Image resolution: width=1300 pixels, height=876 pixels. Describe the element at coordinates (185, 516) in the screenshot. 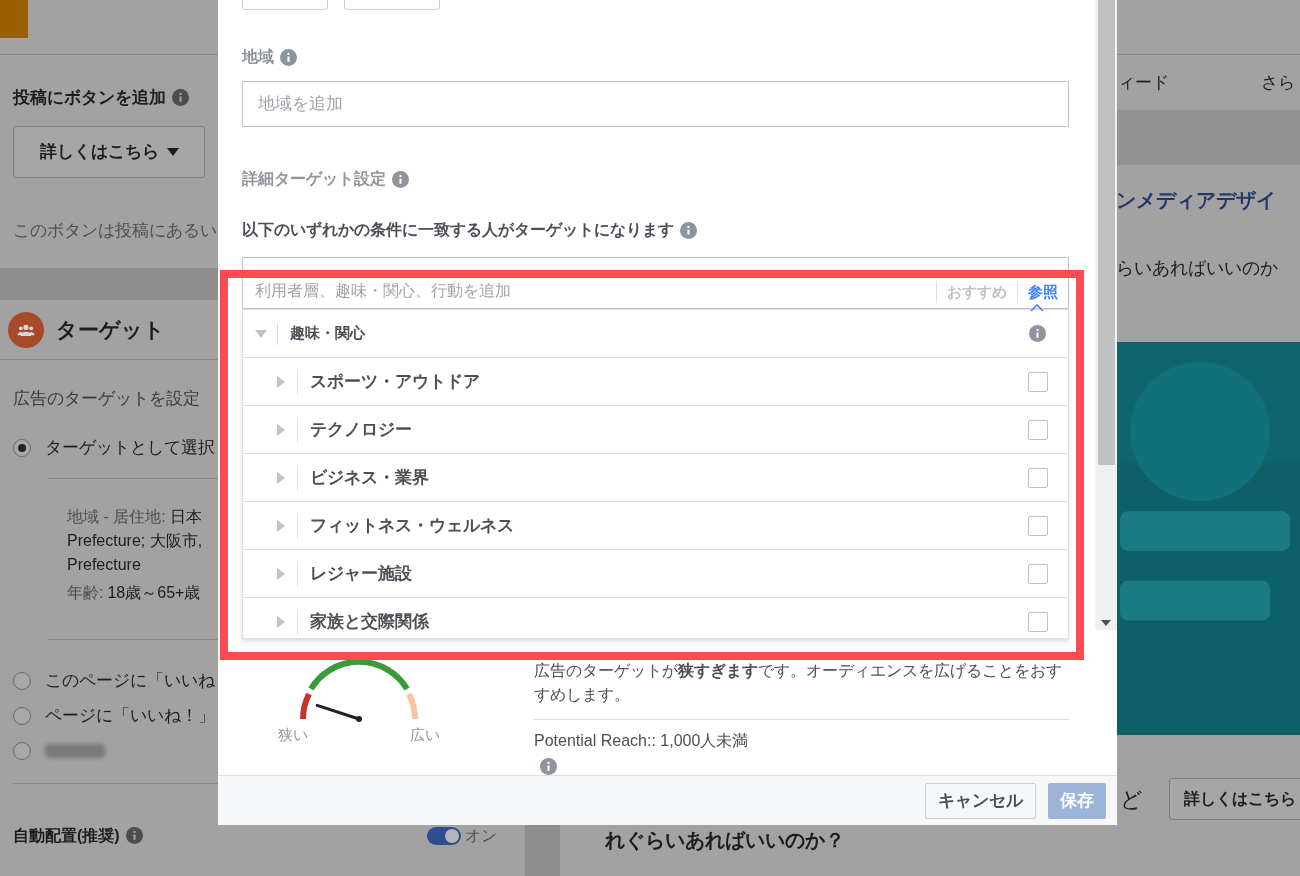

I see `detail-value: 日本` at that location.